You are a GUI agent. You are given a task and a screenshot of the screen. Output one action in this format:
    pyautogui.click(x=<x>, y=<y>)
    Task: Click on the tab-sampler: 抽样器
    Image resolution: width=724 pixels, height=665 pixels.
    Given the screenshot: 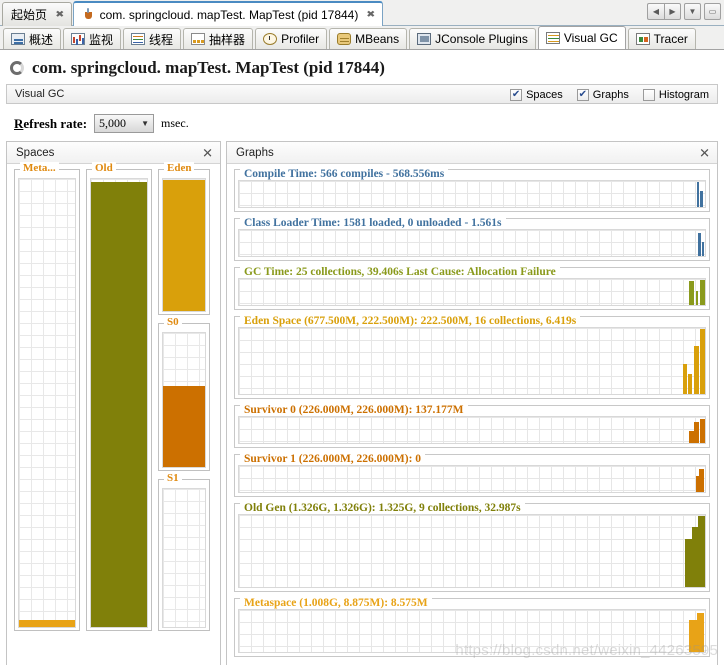 What is the action you would take?
    pyautogui.click(x=218, y=38)
    